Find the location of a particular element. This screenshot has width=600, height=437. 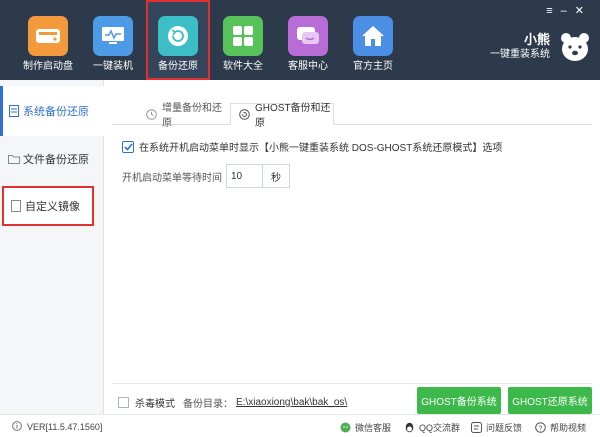

link-label: 问题反馈 is located at coordinates (504, 428).